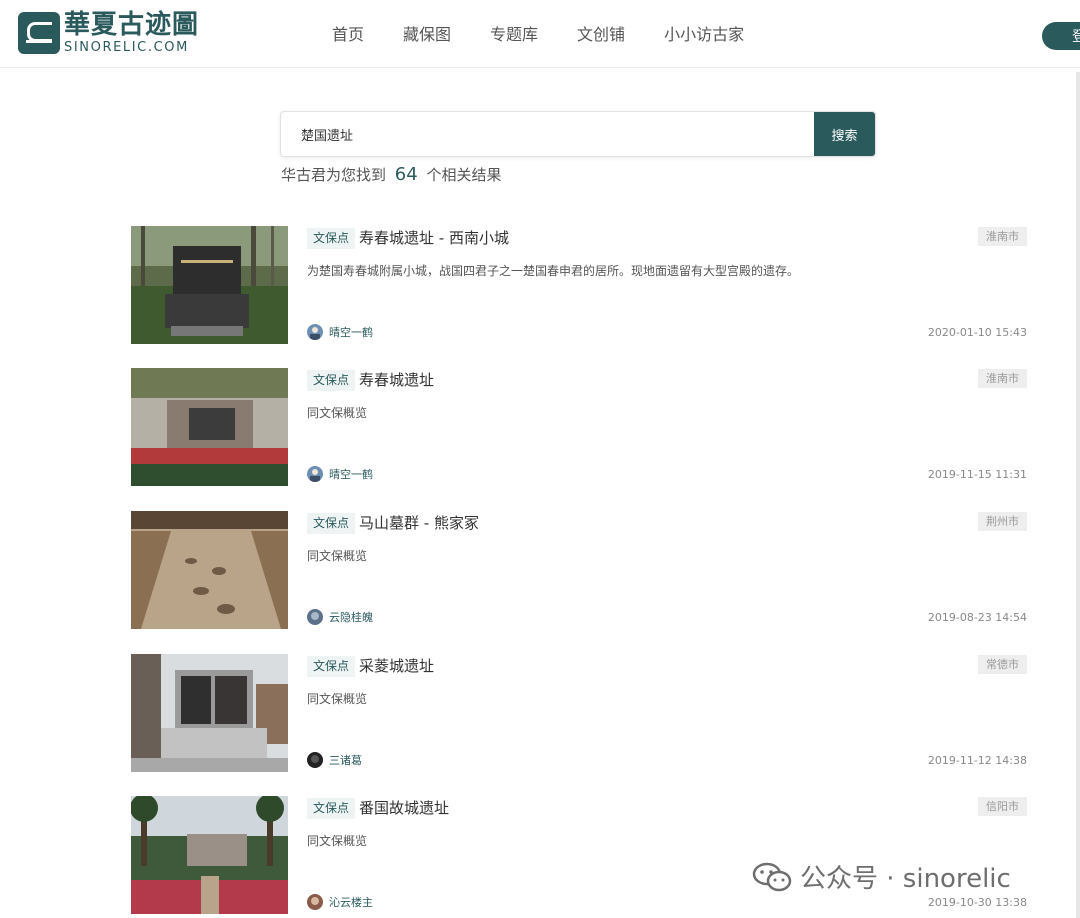 Image resolution: width=1080 pixels, height=918 pixels. What do you see at coordinates (404, 808) in the screenshot?
I see `result-title: 番国故城遗址` at bounding box center [404, 808].